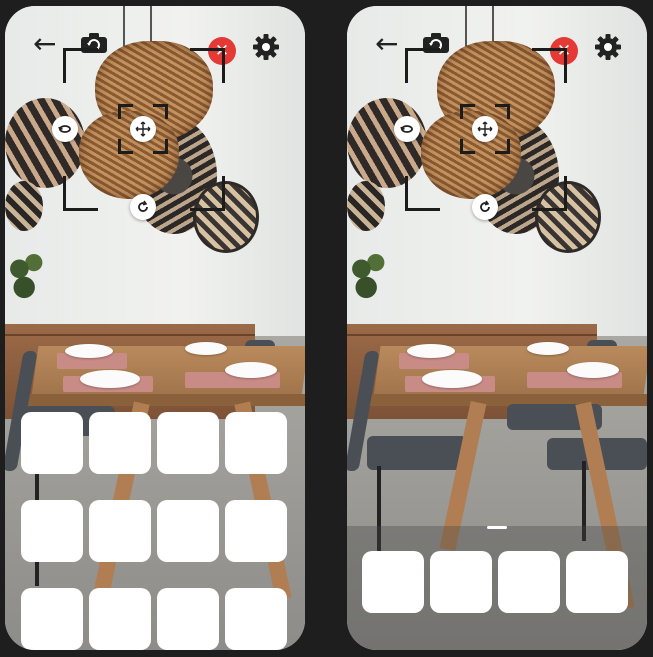 The width and height of the screenshot is (653, 657). What do you see at coordinates (497, 527) in the screenshot?
I see `drawer-handle` at bounding box center [497, 527].